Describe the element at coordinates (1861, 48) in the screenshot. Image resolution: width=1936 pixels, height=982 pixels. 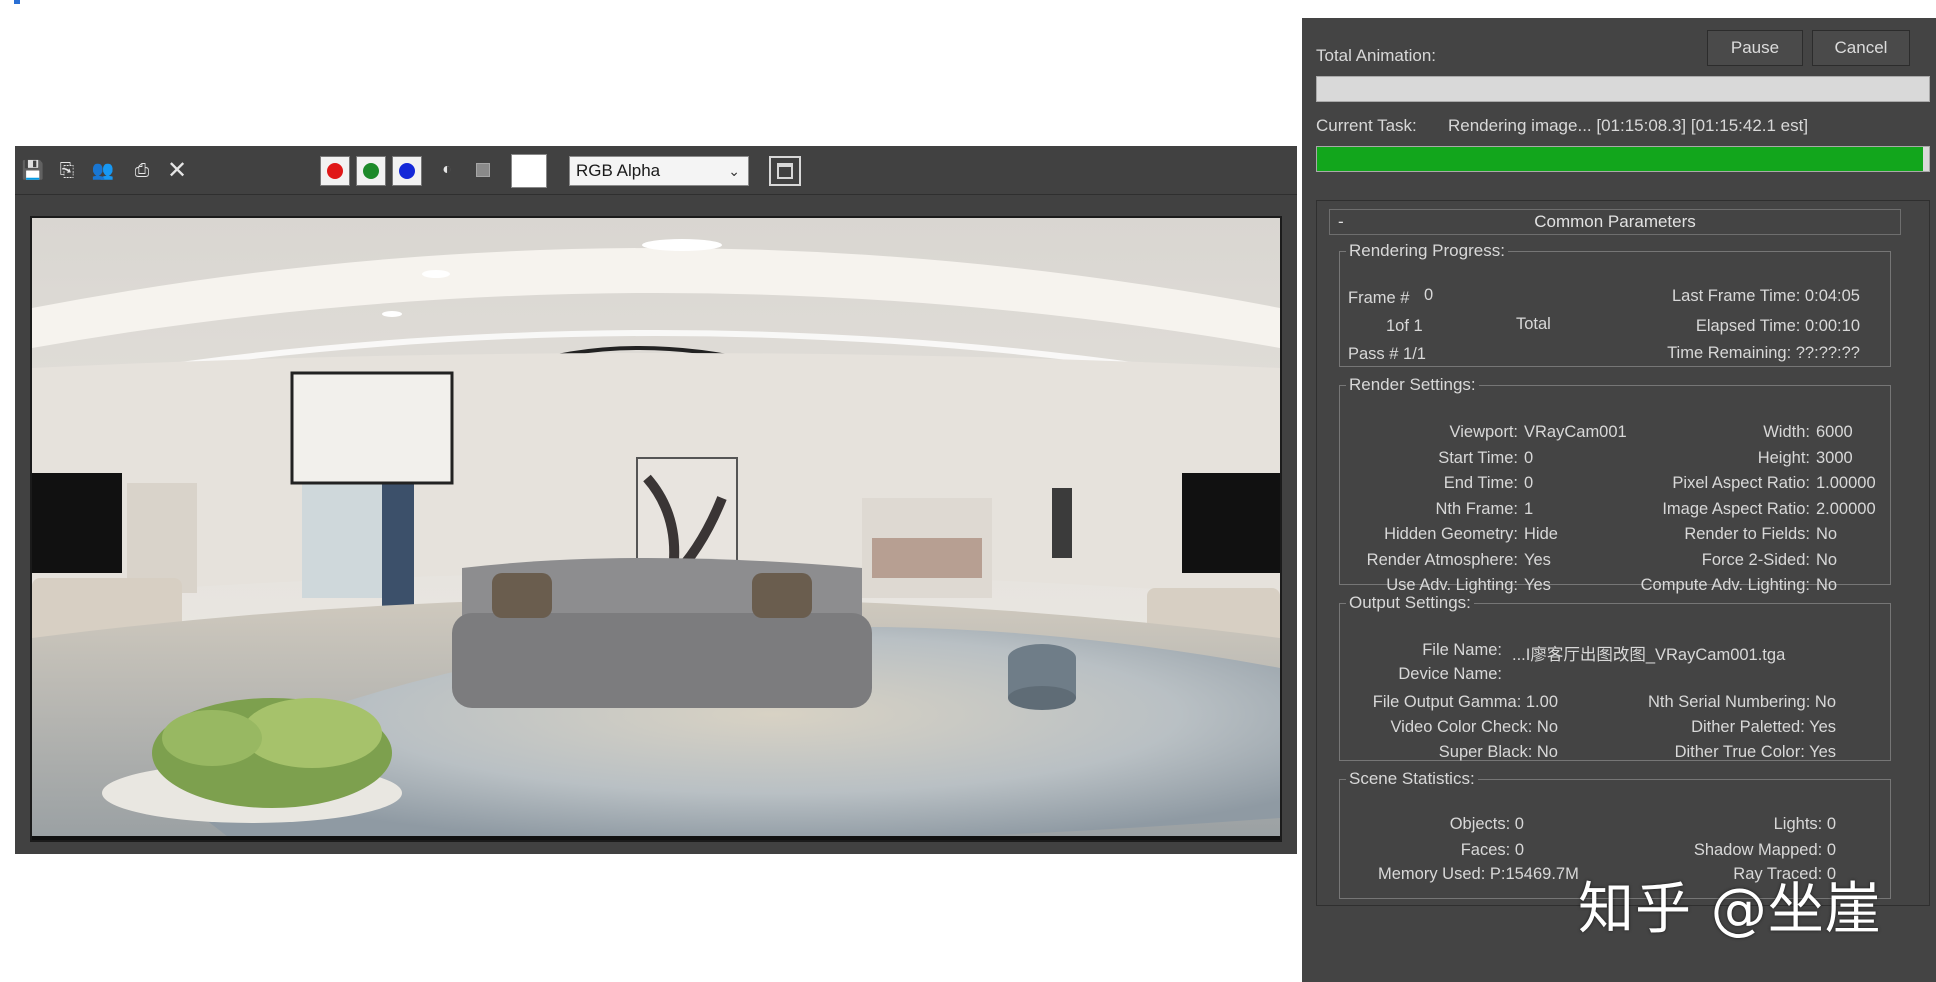
I see `cancel-button: Cancel` at that location.